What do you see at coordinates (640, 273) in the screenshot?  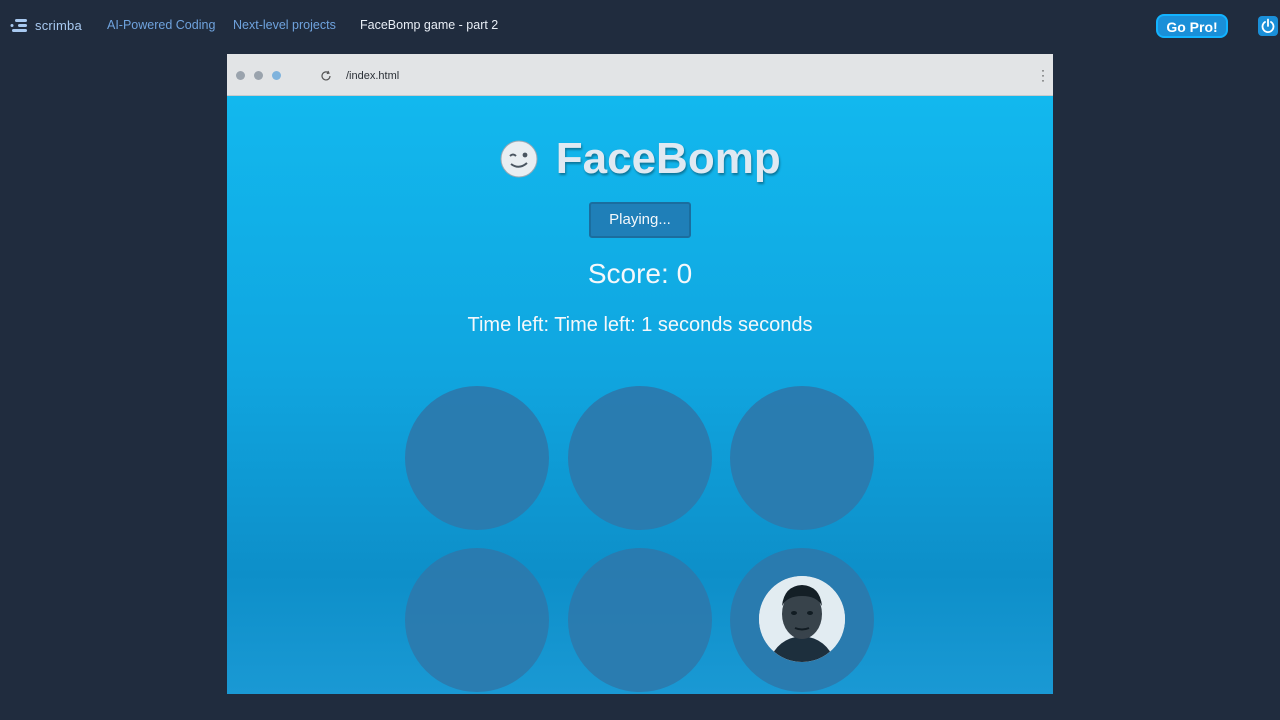 I see `score-display: Score: 0` at bounding box center [640, 273].